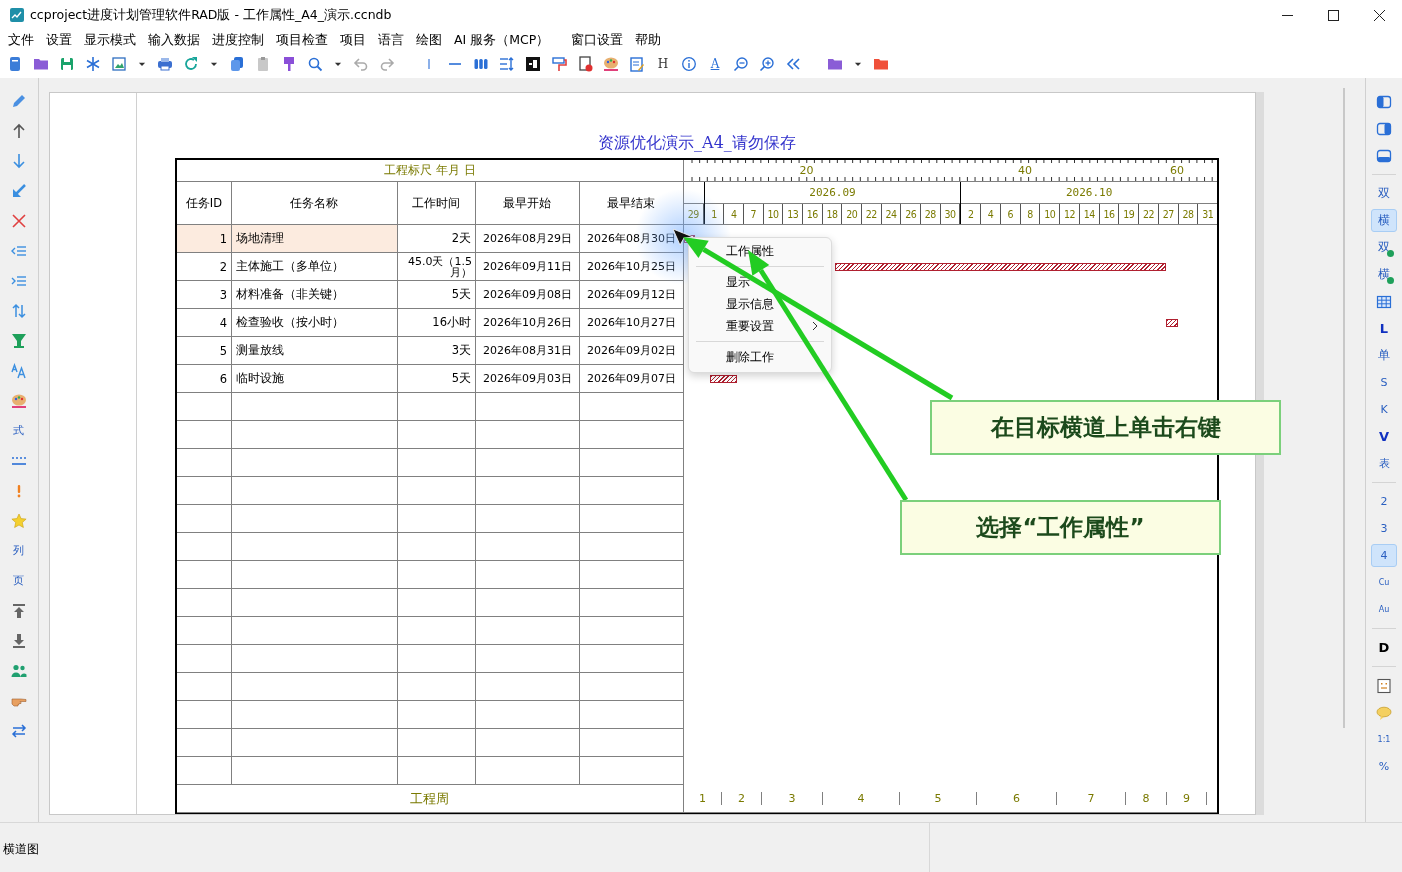 Image resolution: width=1402 pixels, height=872 pixels. What do you see at coordinates (527, 323) in the screenshot?
I see `table-cell: 2026年10月26日` at bounding box center [527, 323].